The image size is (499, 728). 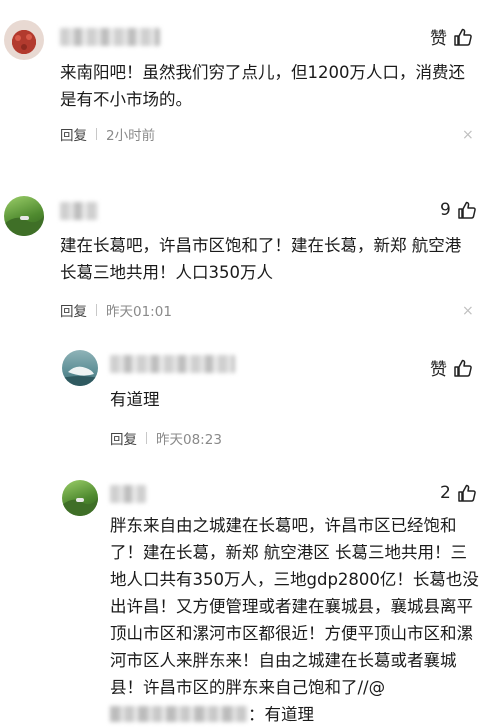 I want to click on comment-text: 来南阳吧！虽然我们穷了点儿，但1200万人口，消费还是有不小市场的。, so click(x=262, y=86).